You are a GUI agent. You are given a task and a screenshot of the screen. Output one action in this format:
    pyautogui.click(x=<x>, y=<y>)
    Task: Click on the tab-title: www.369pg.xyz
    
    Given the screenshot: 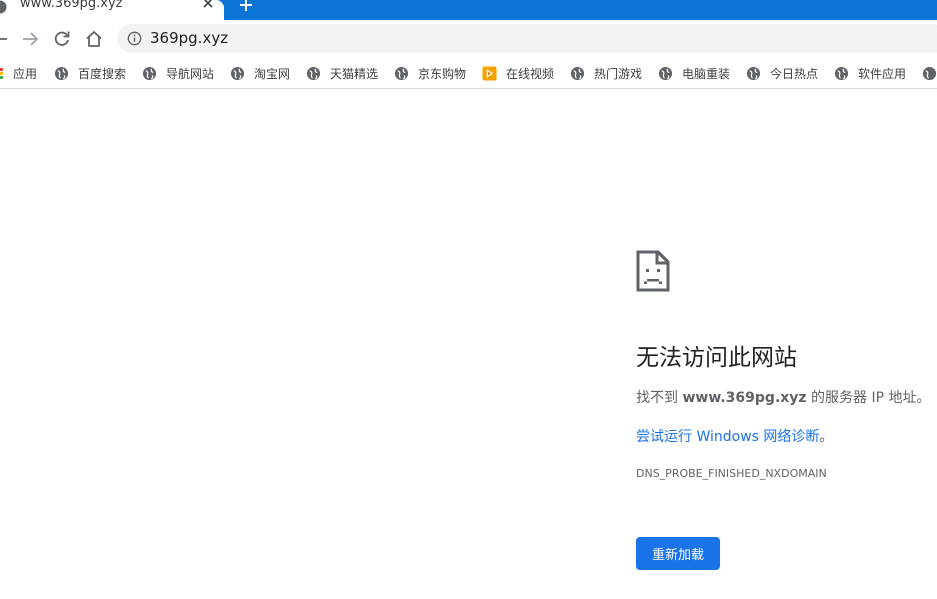 What is the action you would take?
    pyautogui.click(x=71, y=5)
    